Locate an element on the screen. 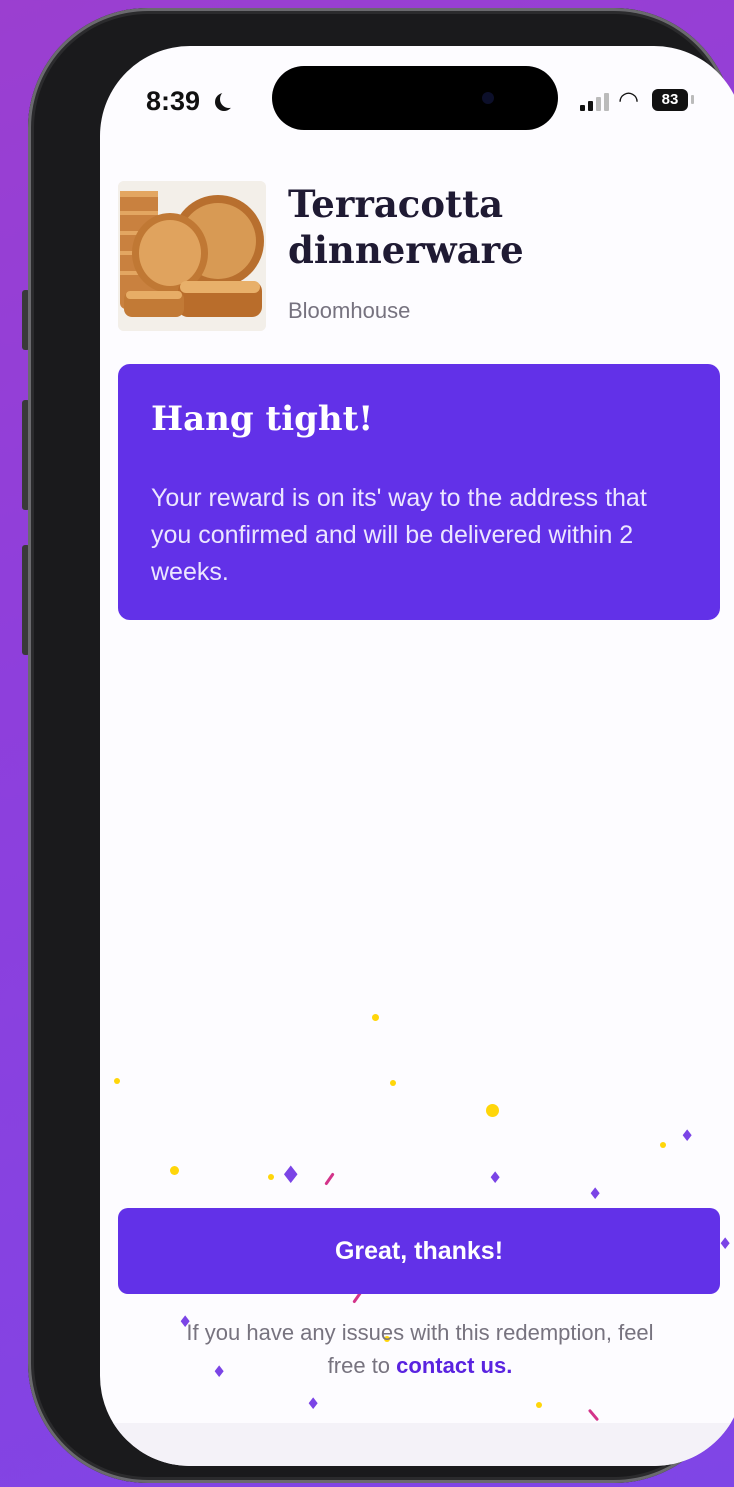 The image size is (734, 1487). battery-level: 83 is located at coordinates (670, 99).